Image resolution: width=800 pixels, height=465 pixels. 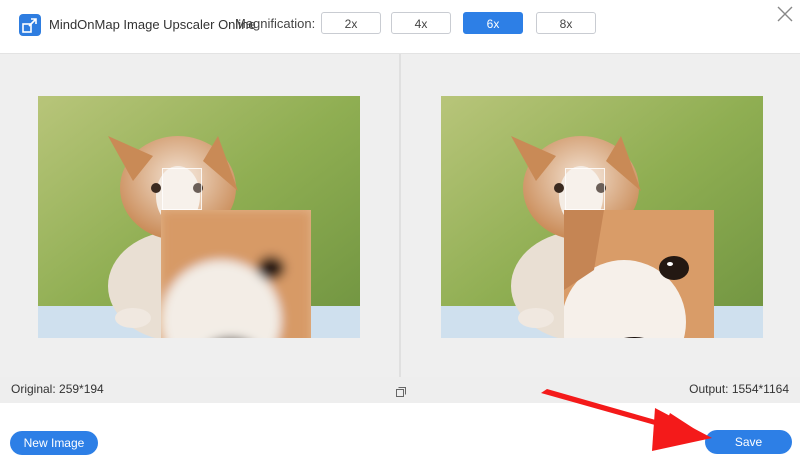 I want to click on magnification-2x-button: 2x, so click(x=351, y=23).